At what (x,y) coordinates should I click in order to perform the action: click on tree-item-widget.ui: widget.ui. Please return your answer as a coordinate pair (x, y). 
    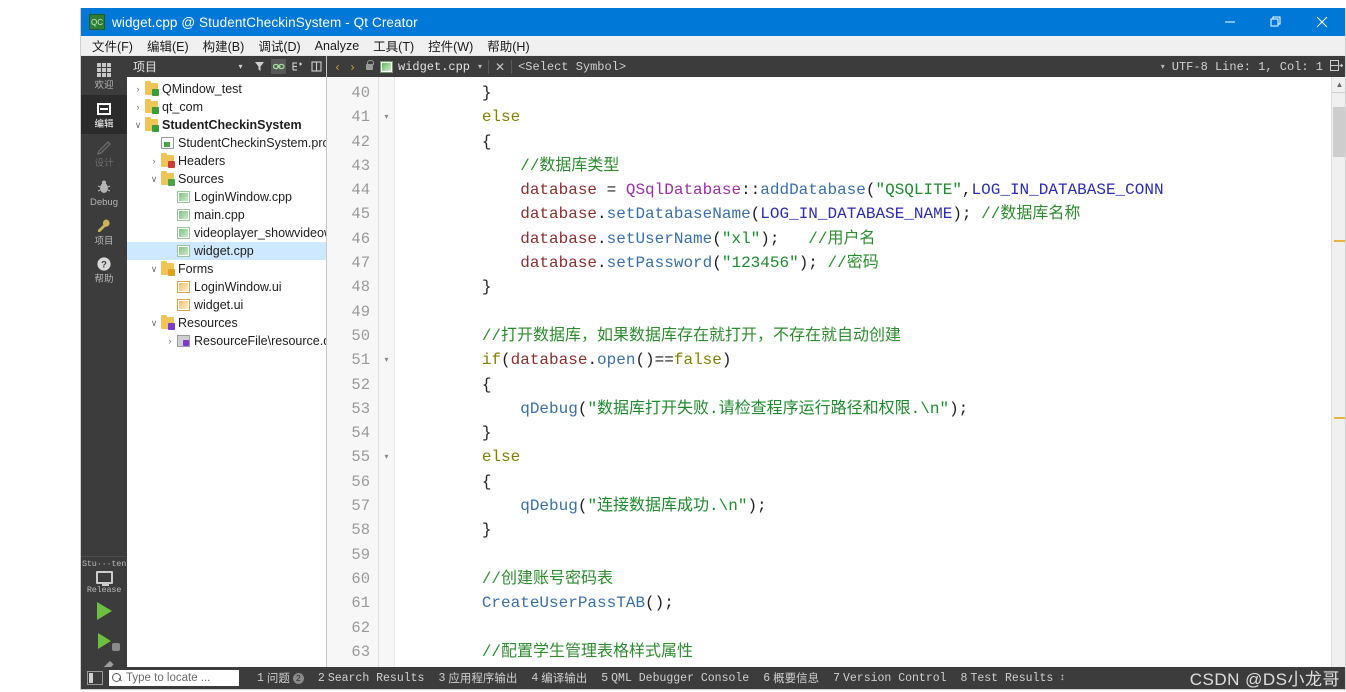
    Looking at the image, I should click on (226, 305).